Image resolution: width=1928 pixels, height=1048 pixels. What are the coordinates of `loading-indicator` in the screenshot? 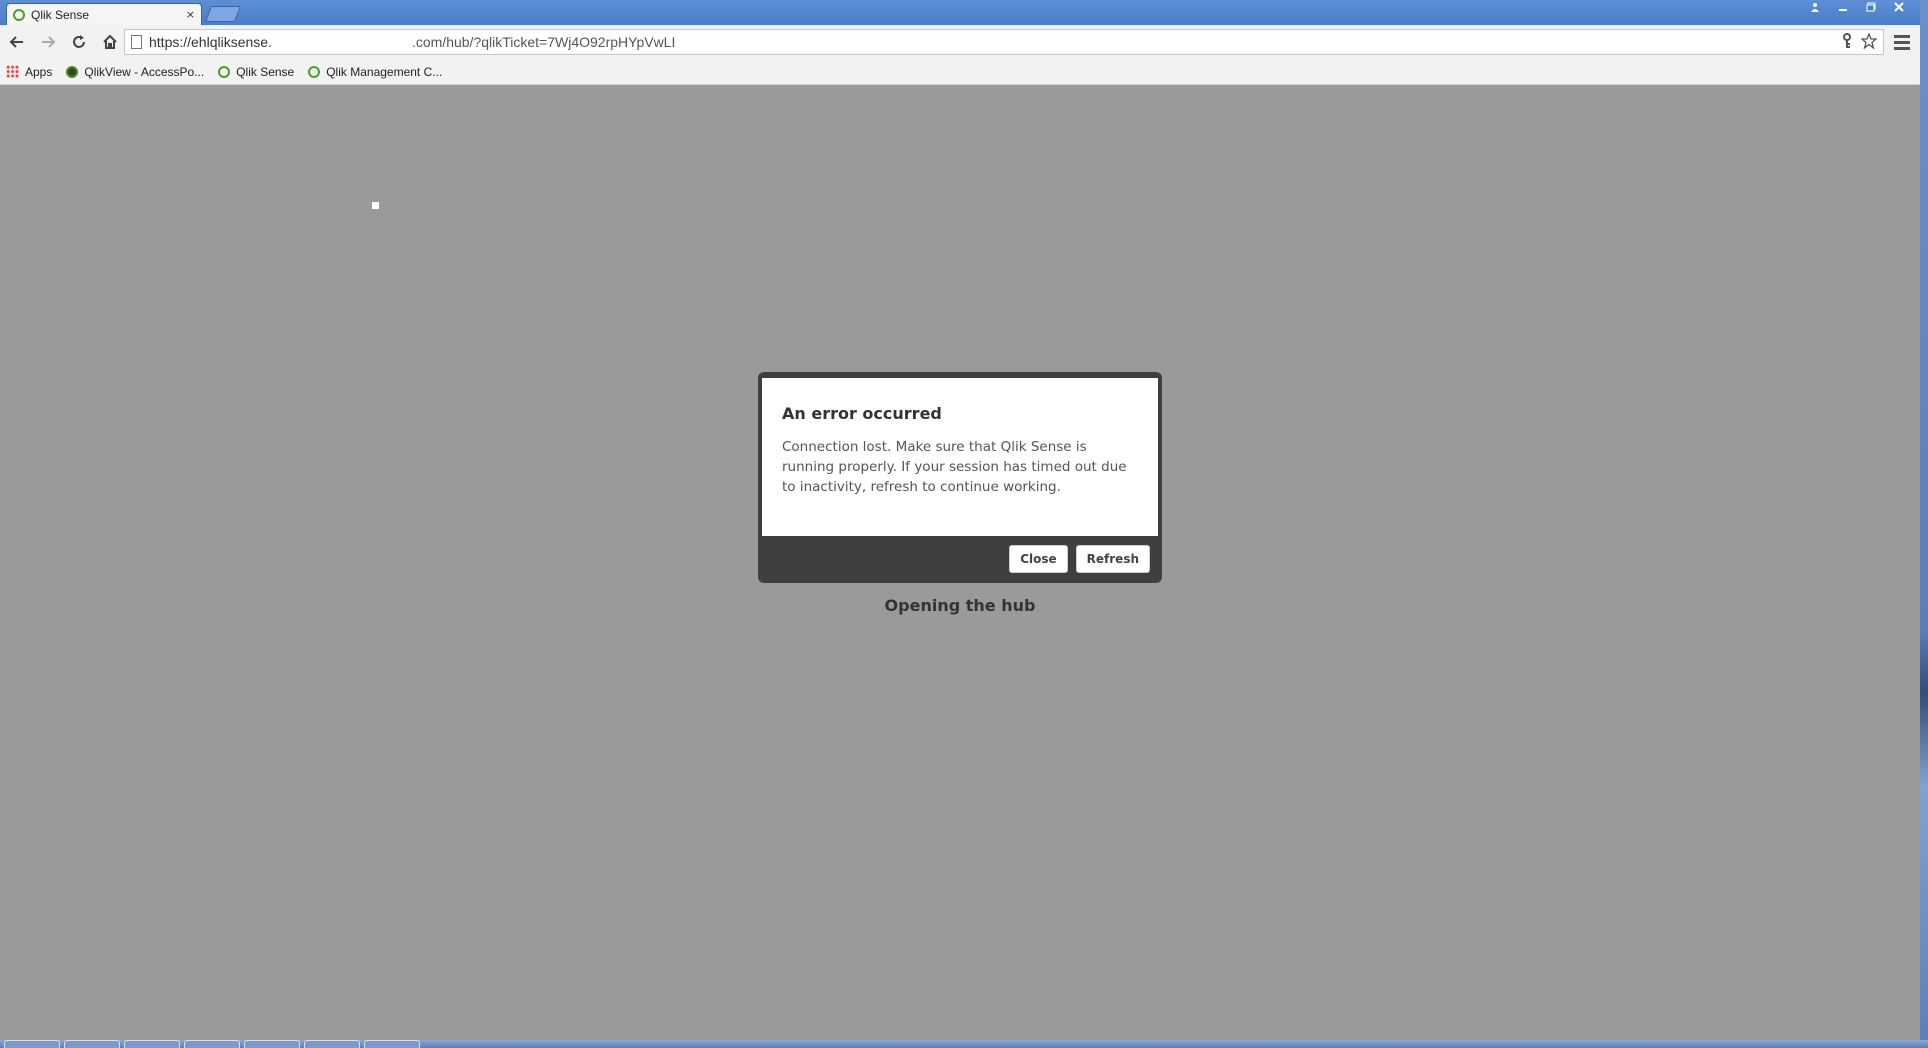 It's located at (375, 205).